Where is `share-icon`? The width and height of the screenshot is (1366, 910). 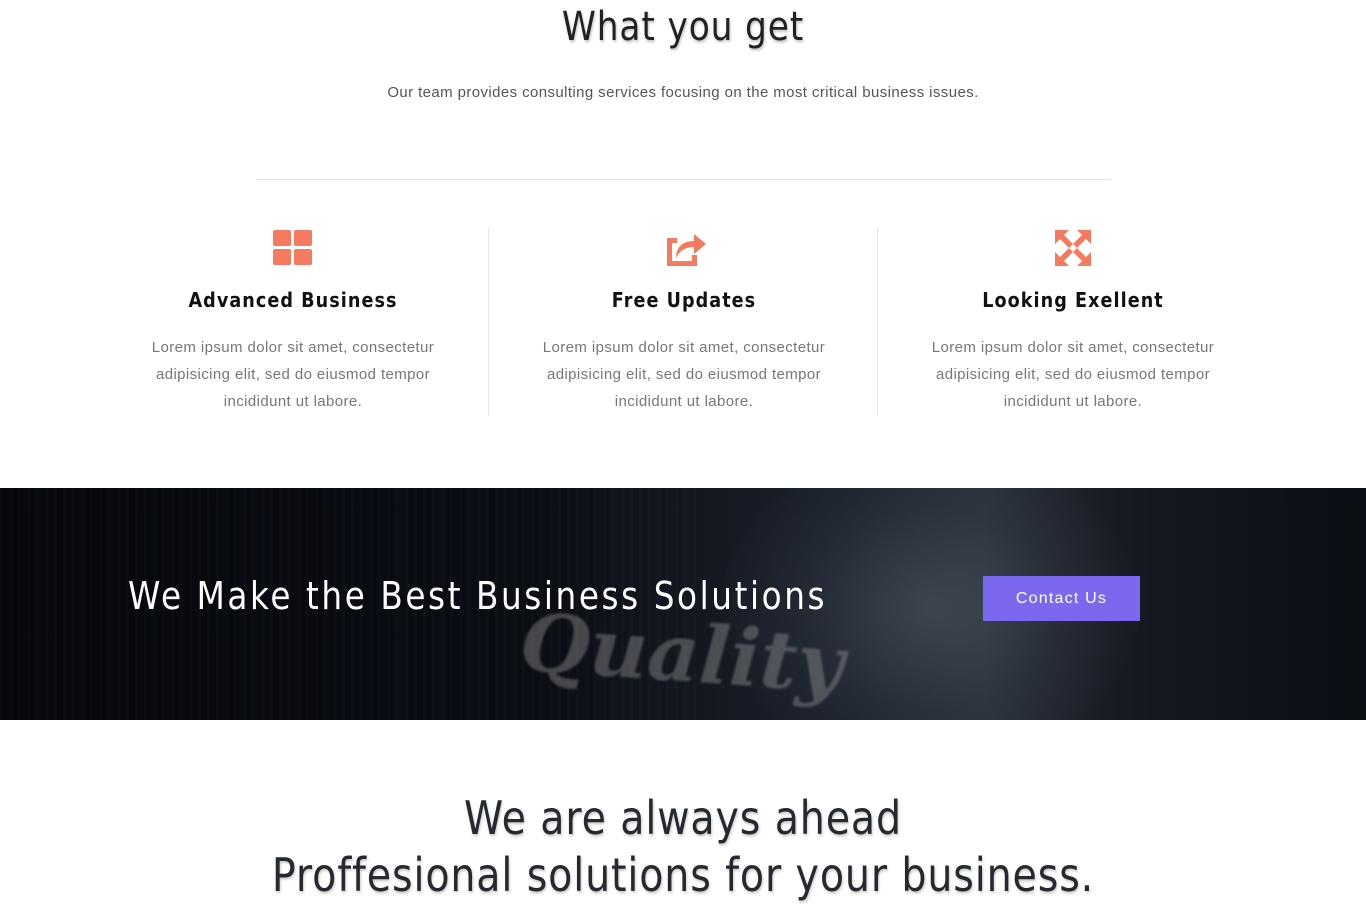
share-icon is located at coordinates (686, 250).